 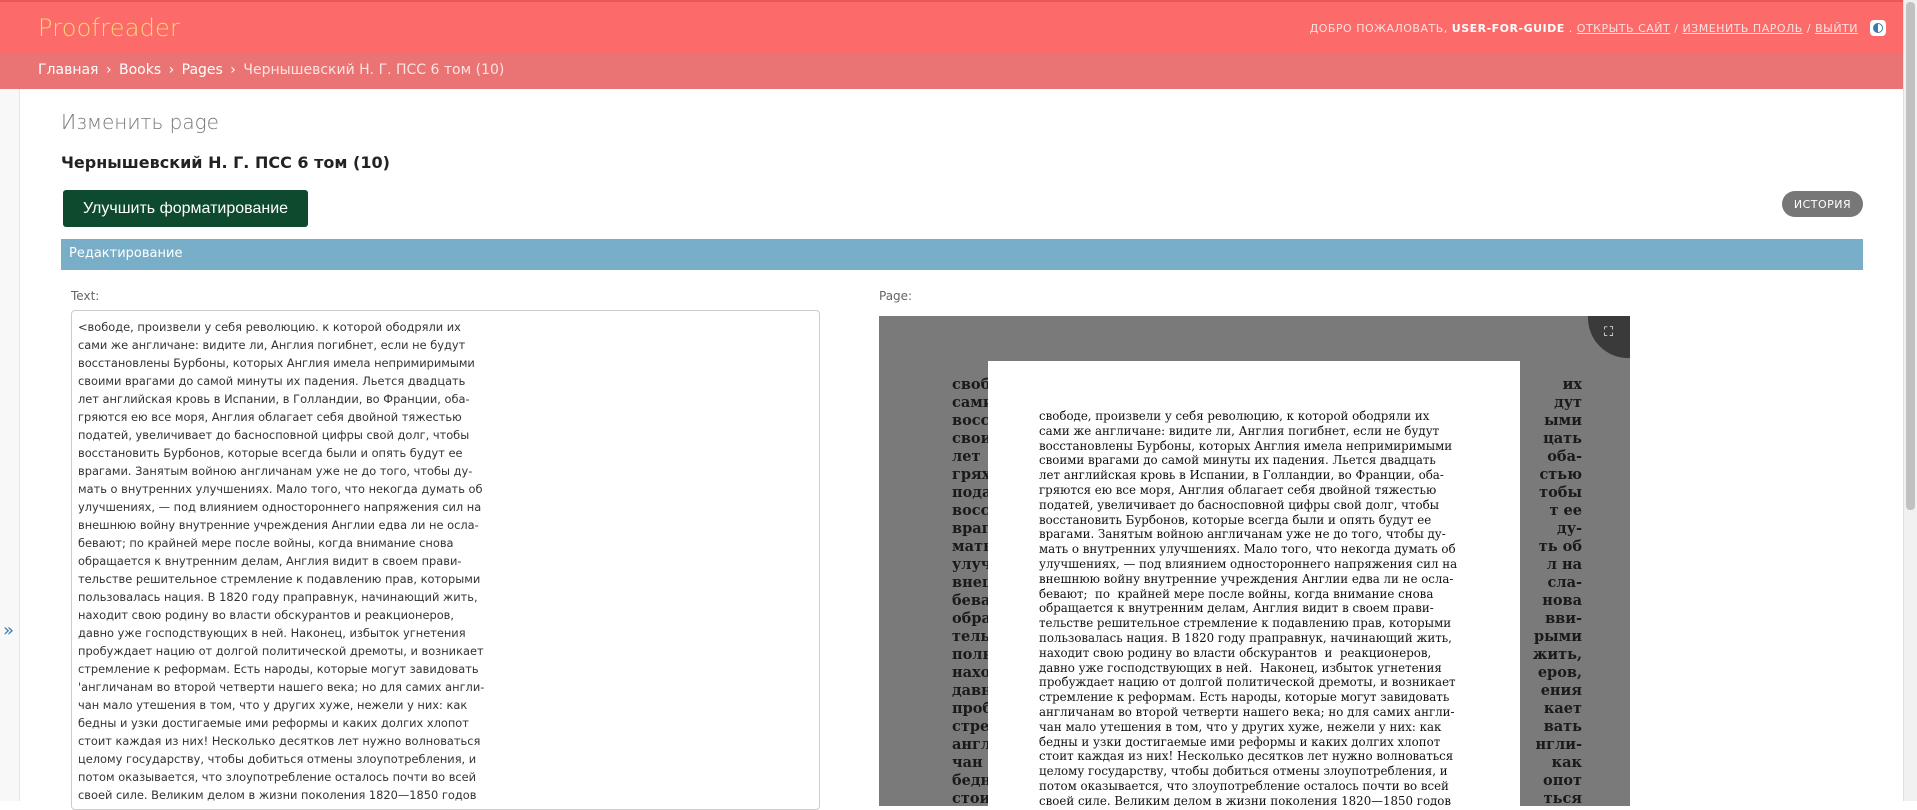 I want to click on nav-sidebar-collapsed: », so click(x=10, y=445).